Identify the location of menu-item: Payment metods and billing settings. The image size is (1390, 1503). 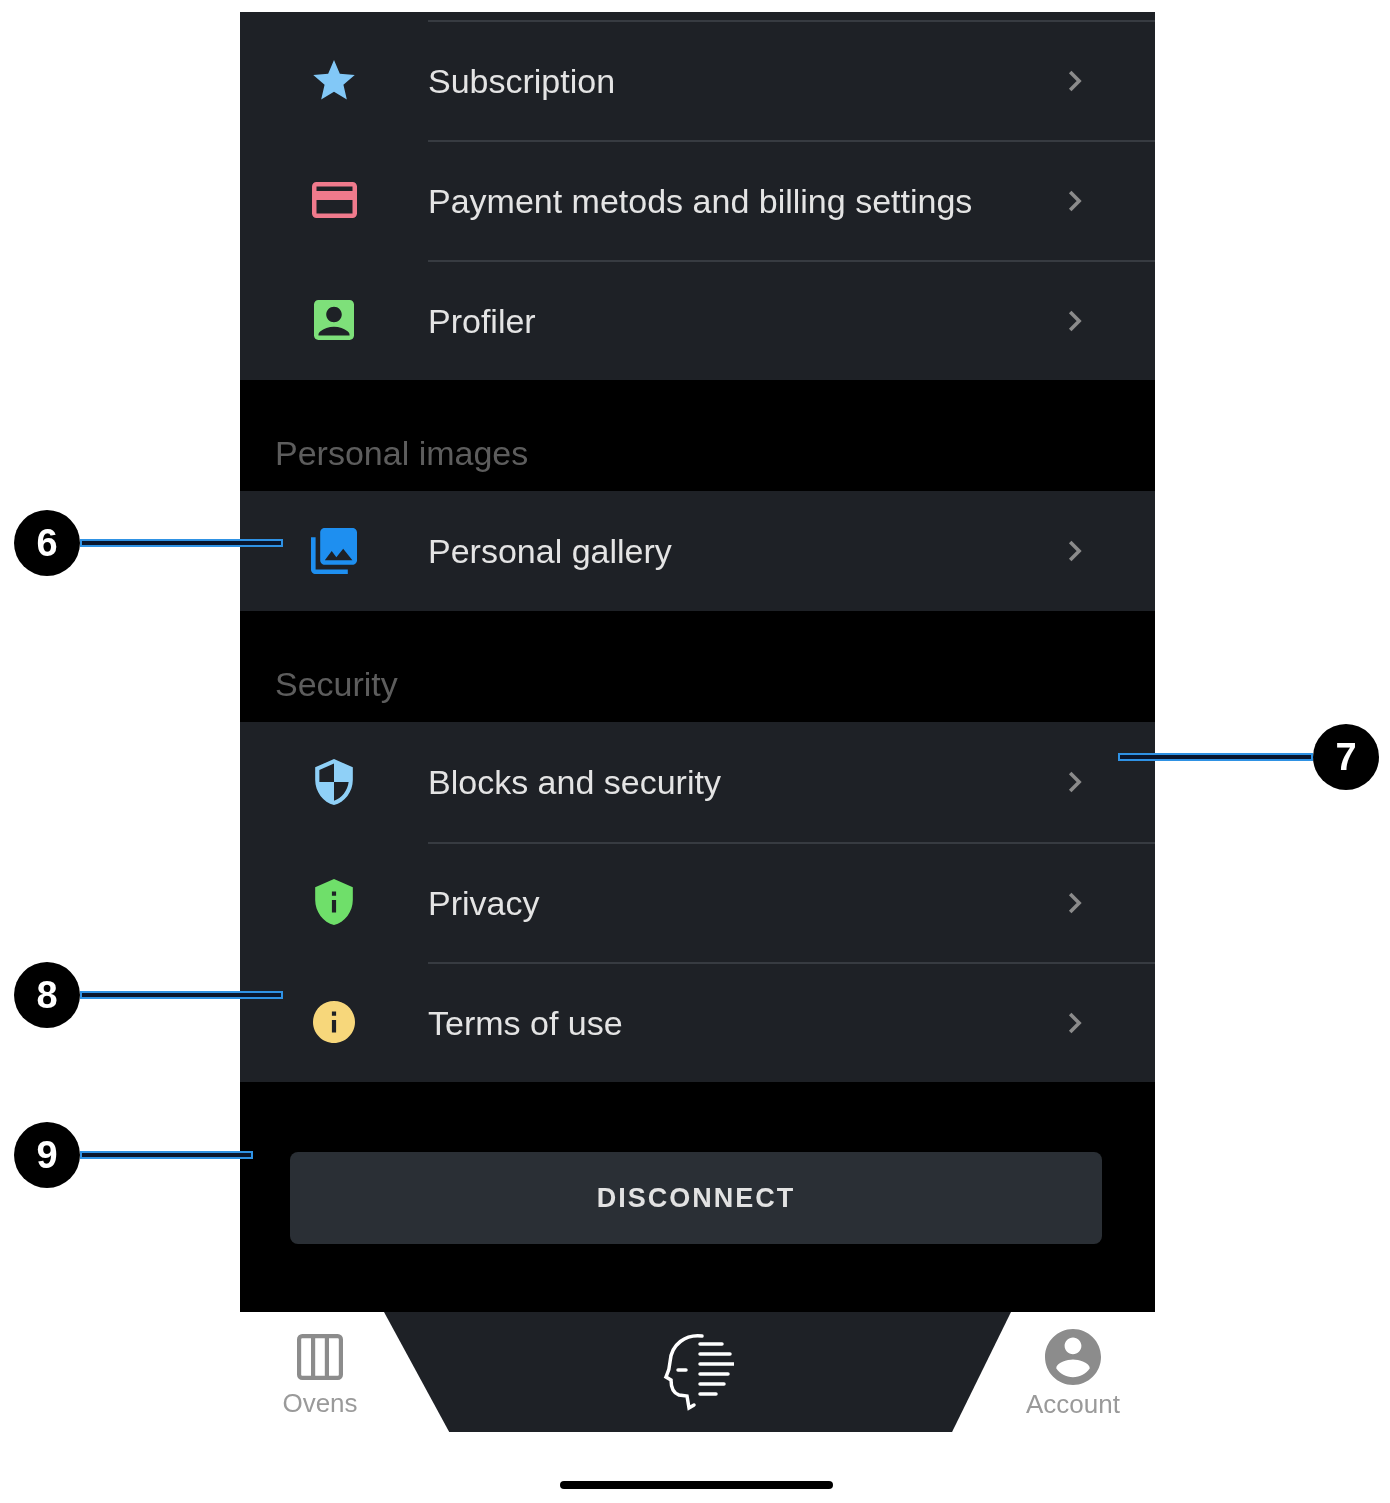
(697, 200).